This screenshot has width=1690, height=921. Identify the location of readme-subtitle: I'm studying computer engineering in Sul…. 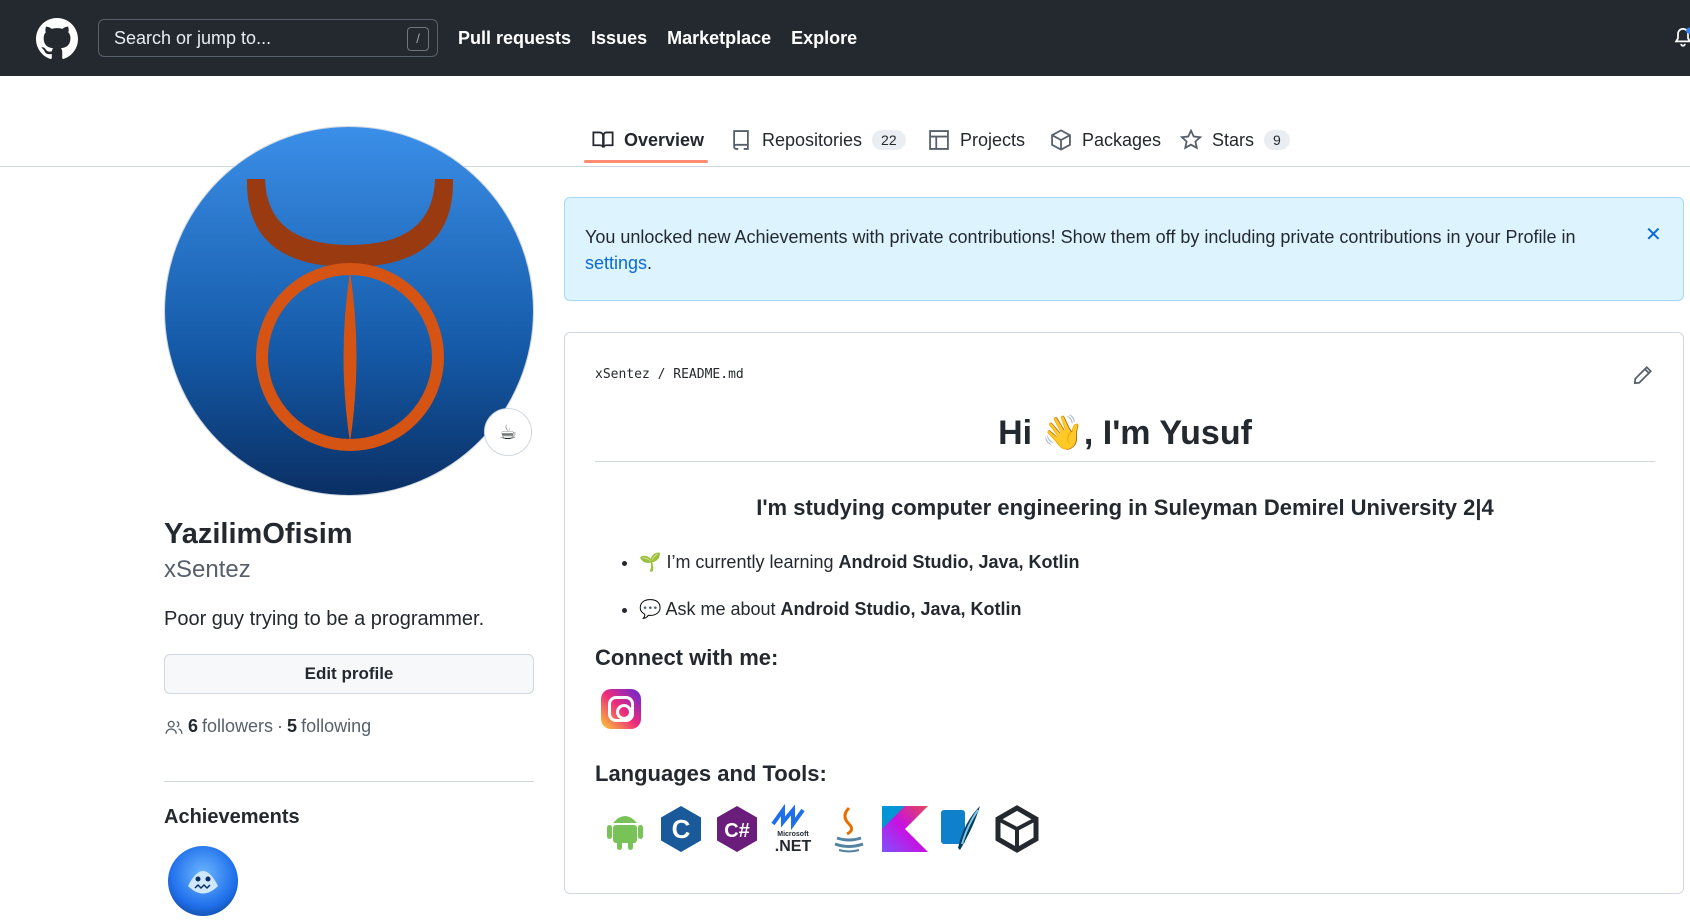
(1125, 507).